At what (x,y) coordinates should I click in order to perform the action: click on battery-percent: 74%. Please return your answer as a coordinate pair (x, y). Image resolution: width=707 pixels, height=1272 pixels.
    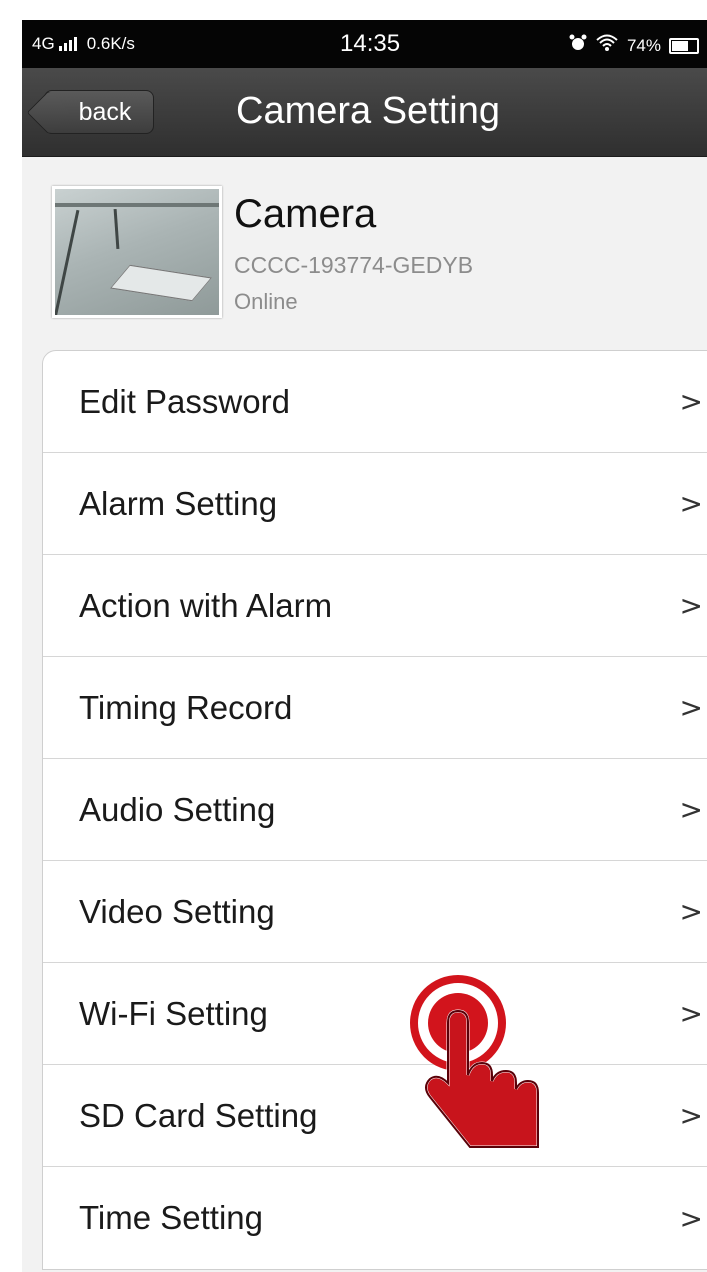
    Looking at the image, I should click on (643, 45).